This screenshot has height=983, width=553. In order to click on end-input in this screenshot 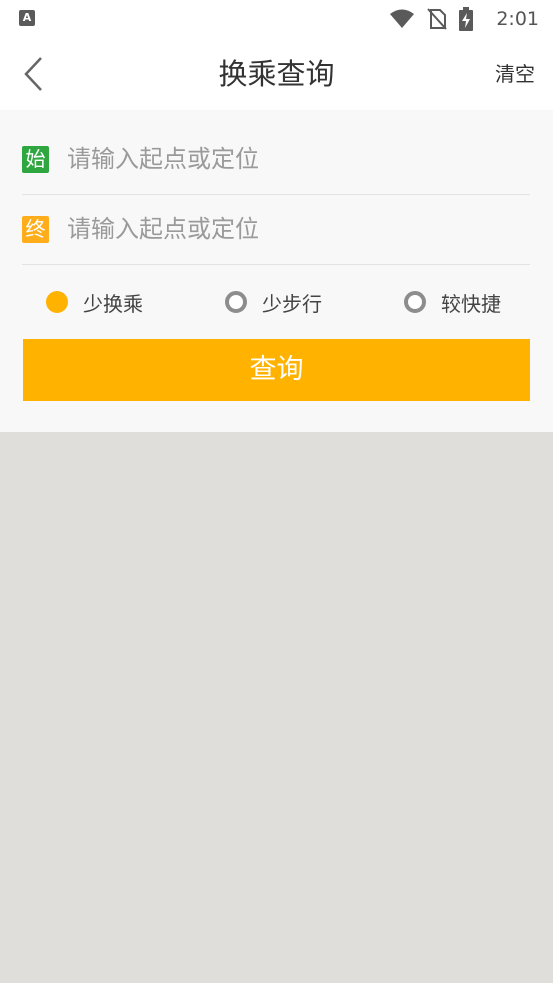, I will do `click(287, 229)`.